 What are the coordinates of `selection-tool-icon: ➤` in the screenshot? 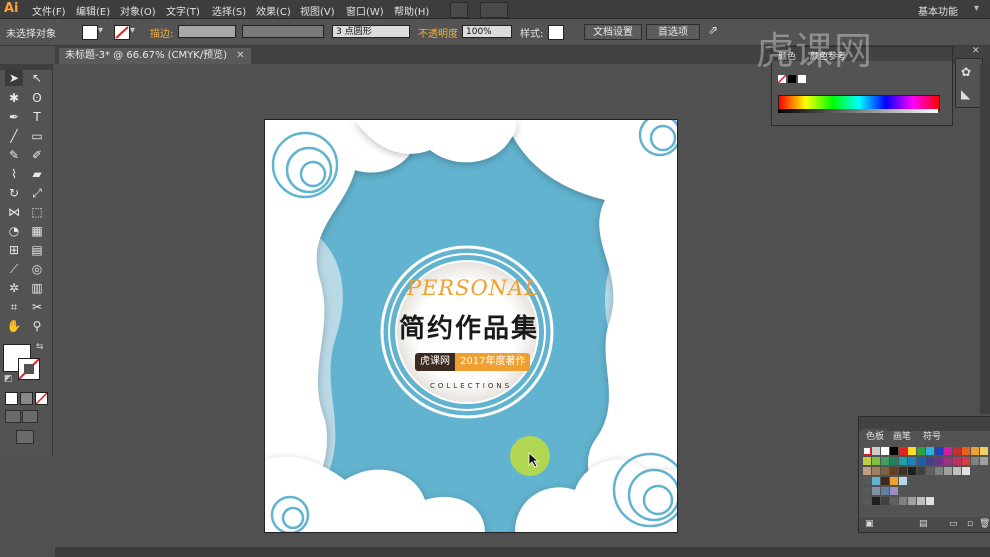 It's located at (14, 78).